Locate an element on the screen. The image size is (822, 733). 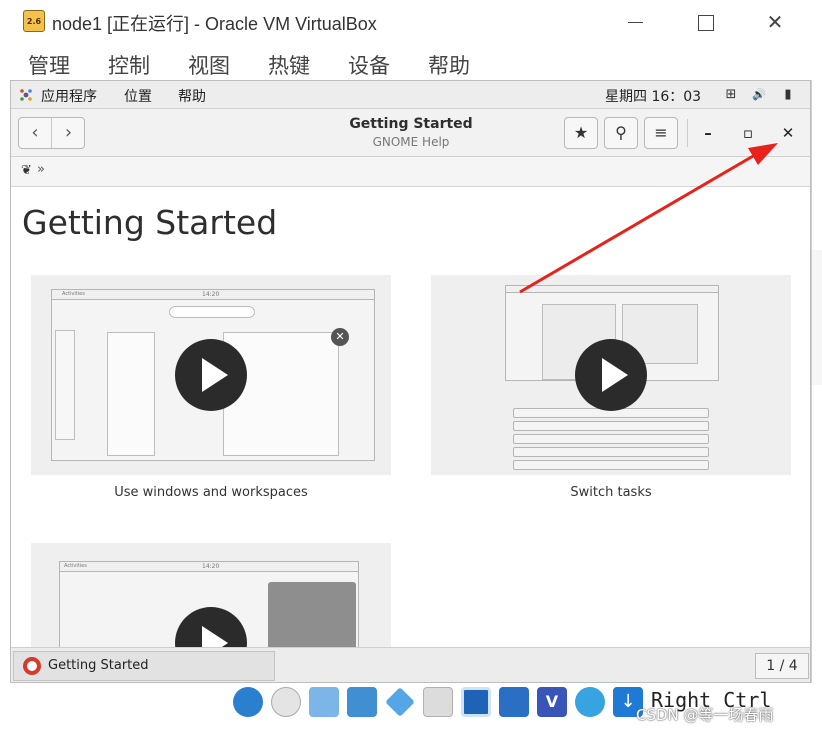
mock-search is located at coordinates (212, 312).